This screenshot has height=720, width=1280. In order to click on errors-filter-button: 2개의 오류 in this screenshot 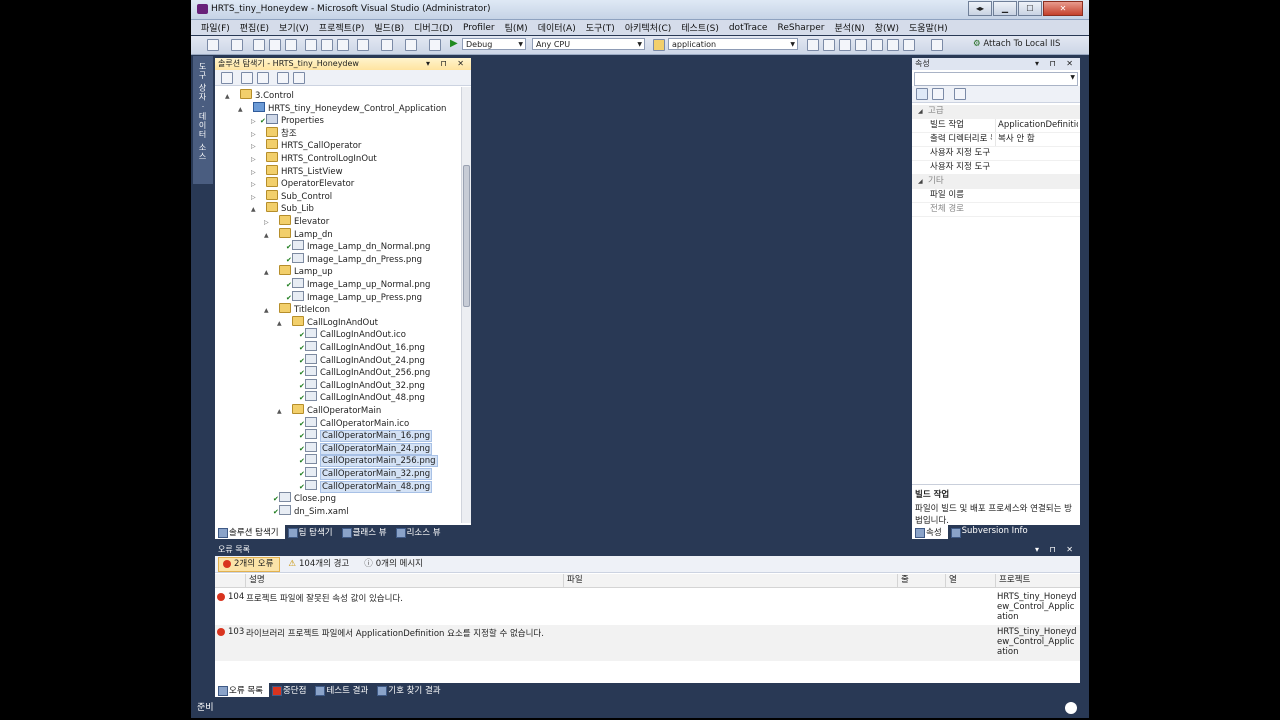, I will do `click(249, 564)`.